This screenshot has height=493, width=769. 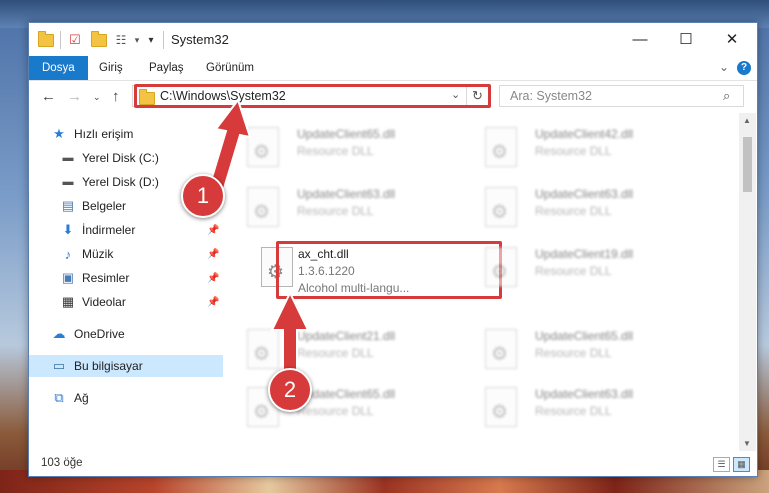 What do you see at coordinates (116, 96) in the screenshot?
I see `up-arrow-icon: ↑` at bounding box center [116, 96].